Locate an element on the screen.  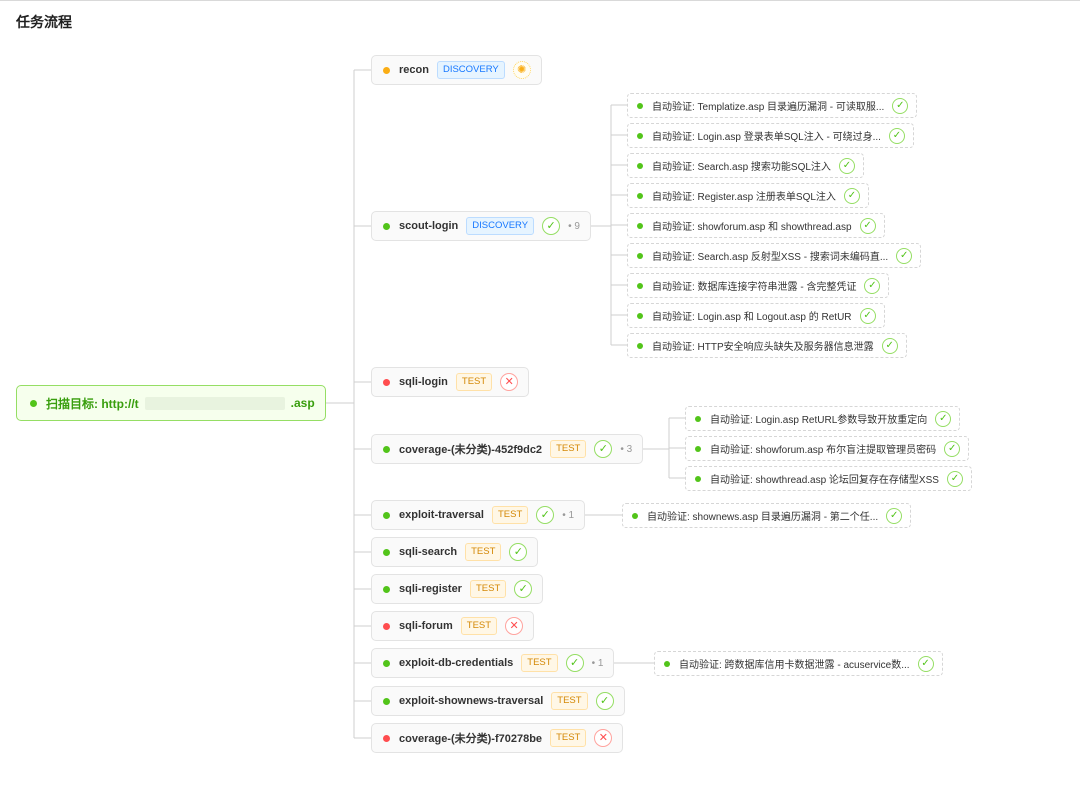
child-count-value: 3 is located at coordinates (629, 449).